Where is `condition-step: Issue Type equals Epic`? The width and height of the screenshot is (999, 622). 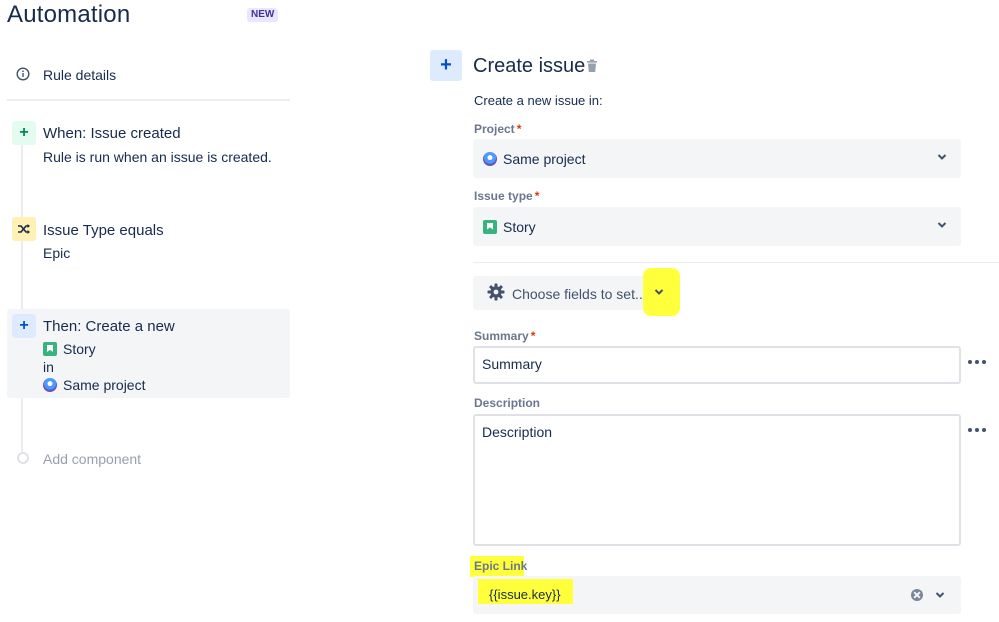
condition-step: Issue Type equals Epic is located at coordinates (148, 241).